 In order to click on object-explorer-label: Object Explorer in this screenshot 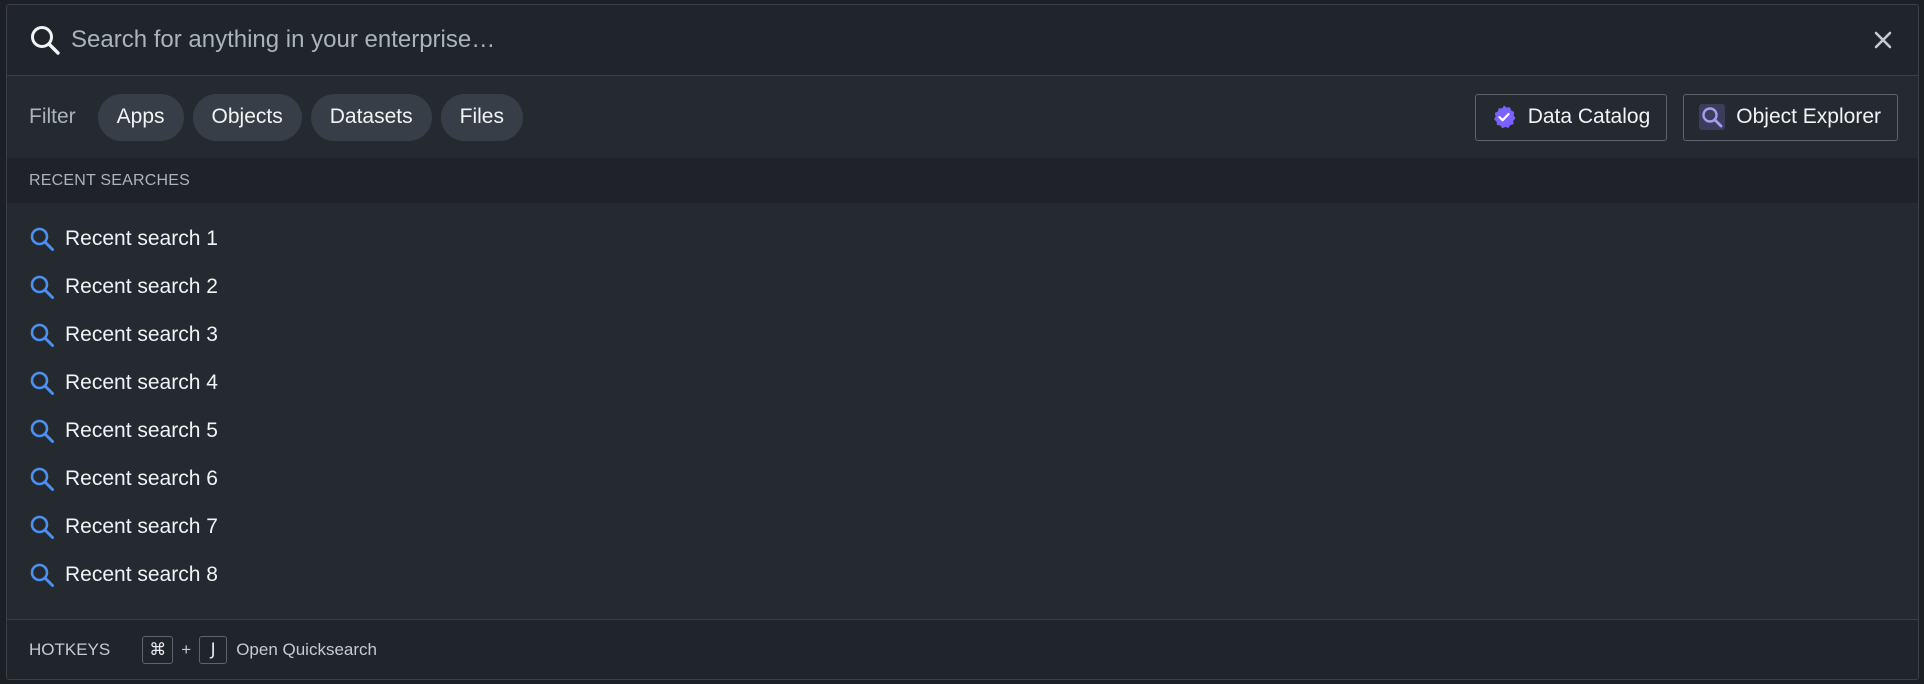, I will do `click(1808, 116)`.